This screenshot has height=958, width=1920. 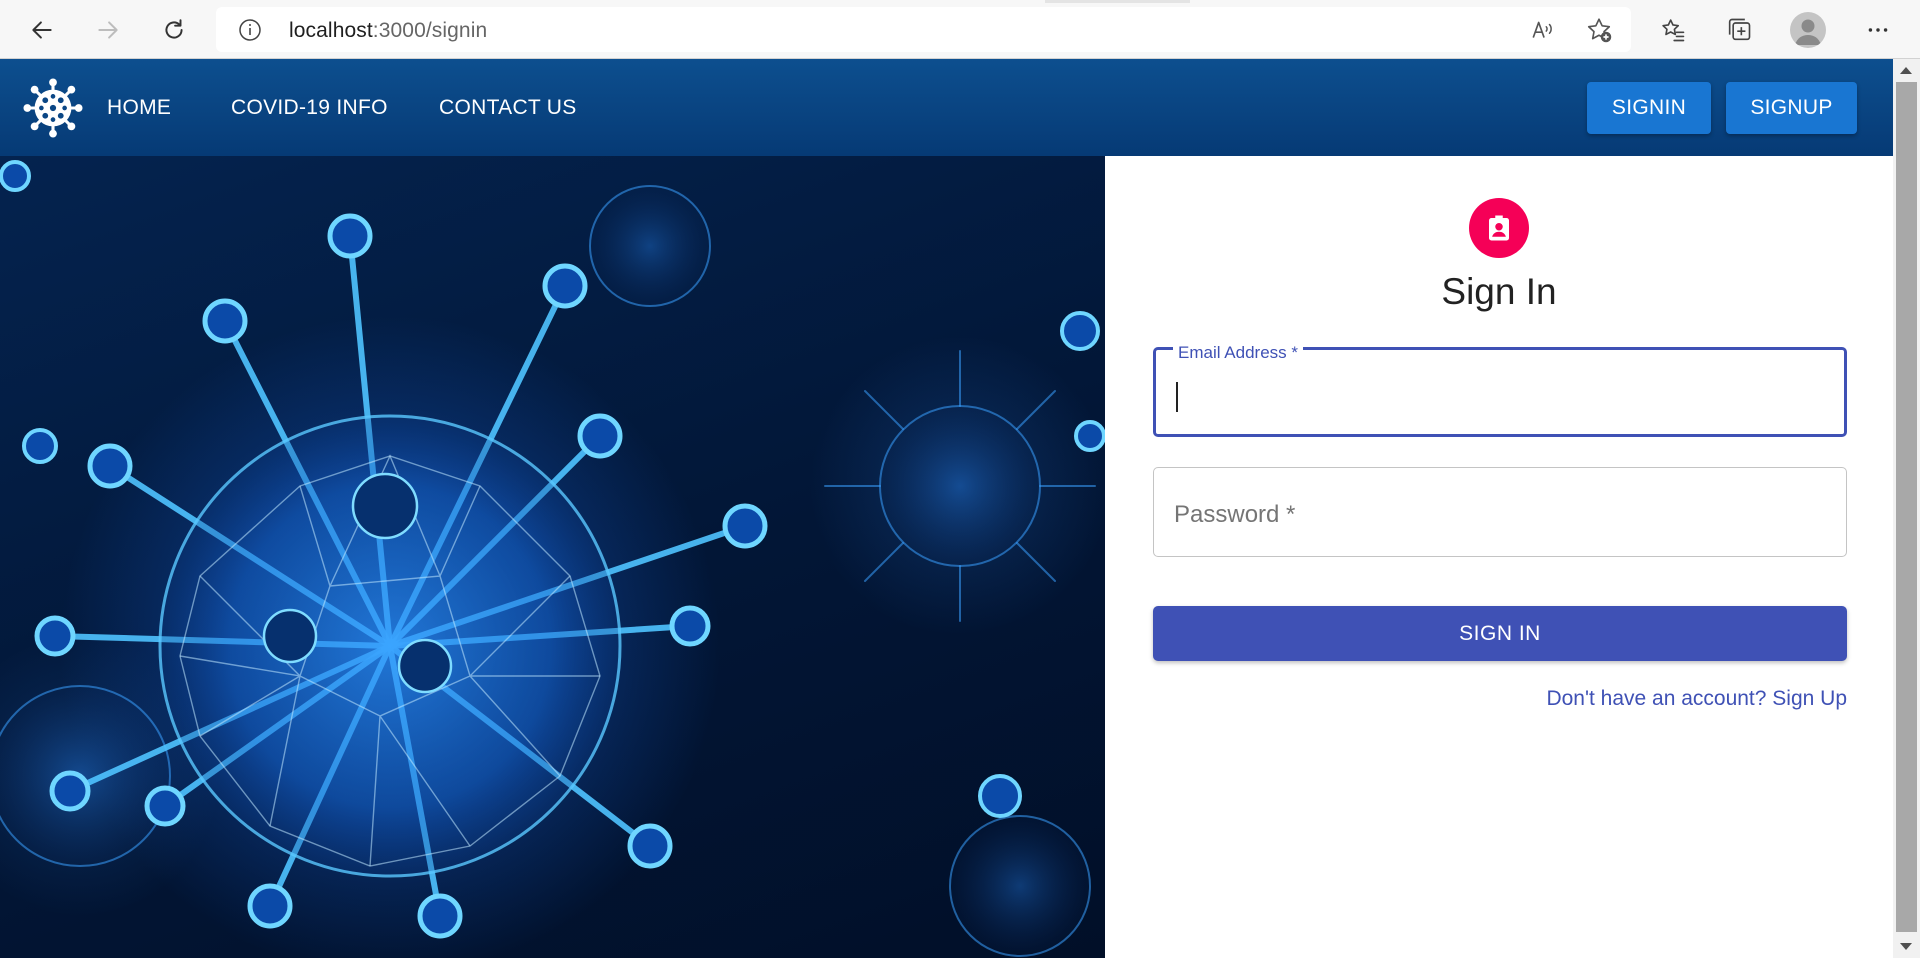 What do you see at coordinates (1791, 108) in the screenshot?
I see `nav-signup-button: SIGNUP` at bounding box center [1791, 108].